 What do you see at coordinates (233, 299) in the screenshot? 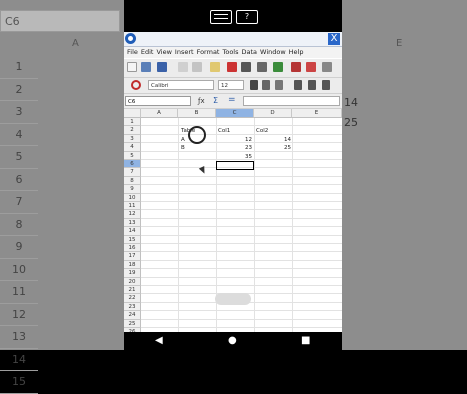
I see `toast-popup` at bounding box center [233, 299].